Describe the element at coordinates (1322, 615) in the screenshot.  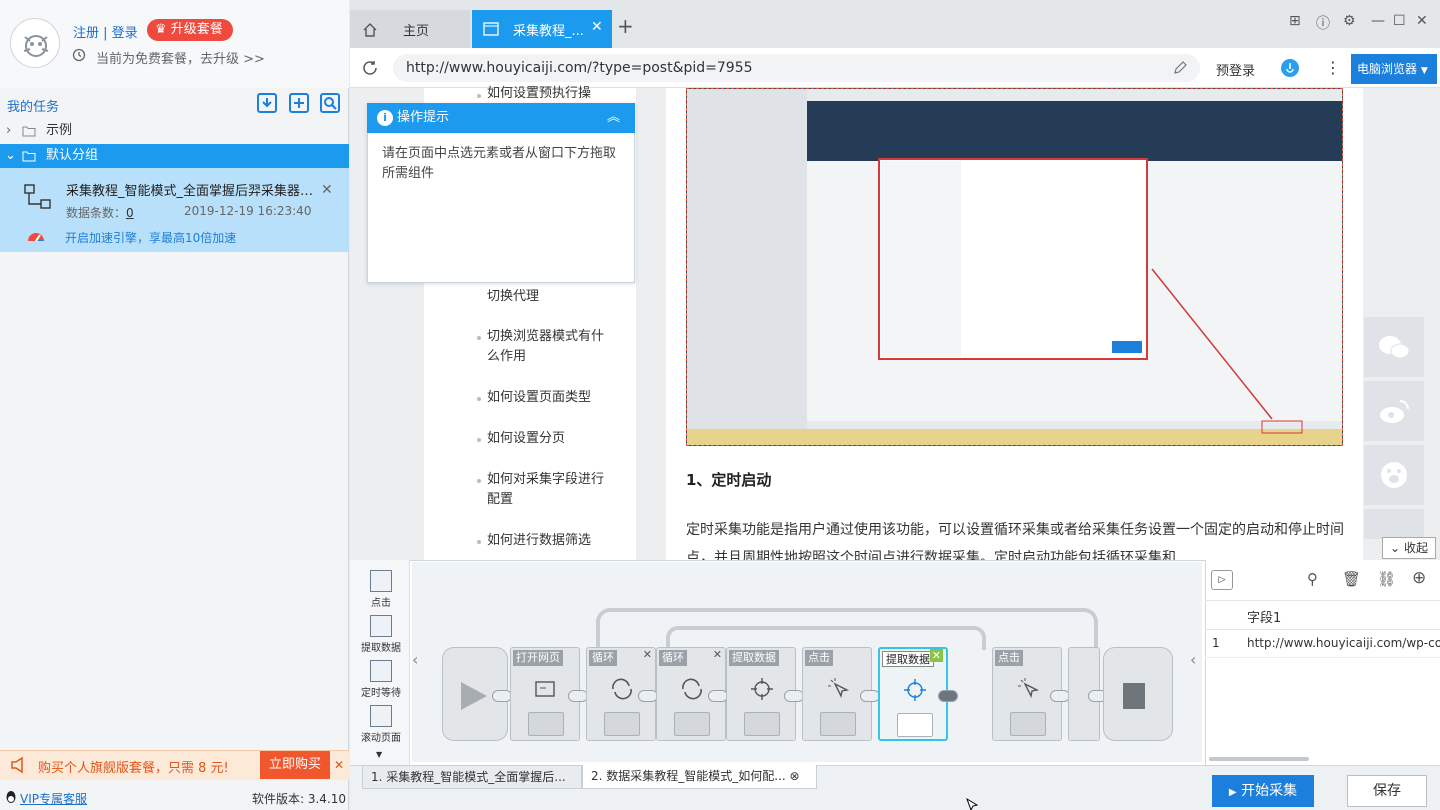
I see `fields-header: 字段1` at that location.